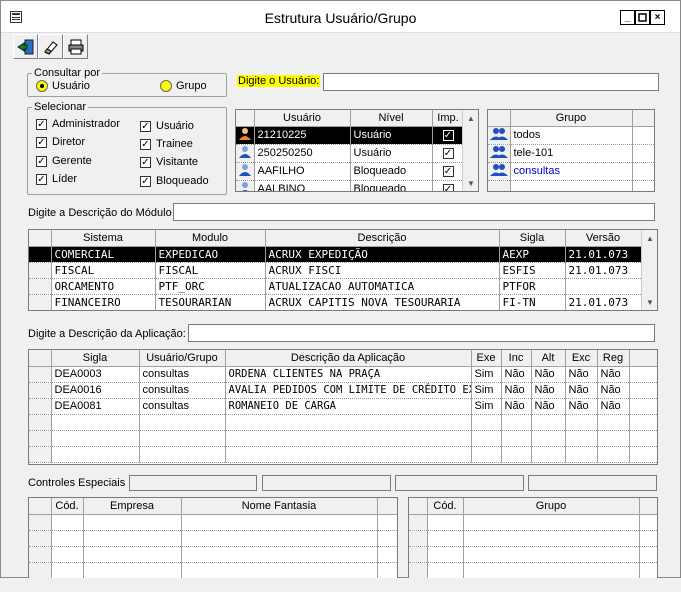  I want to click on aplicacao-search-input, so click(421, 333).